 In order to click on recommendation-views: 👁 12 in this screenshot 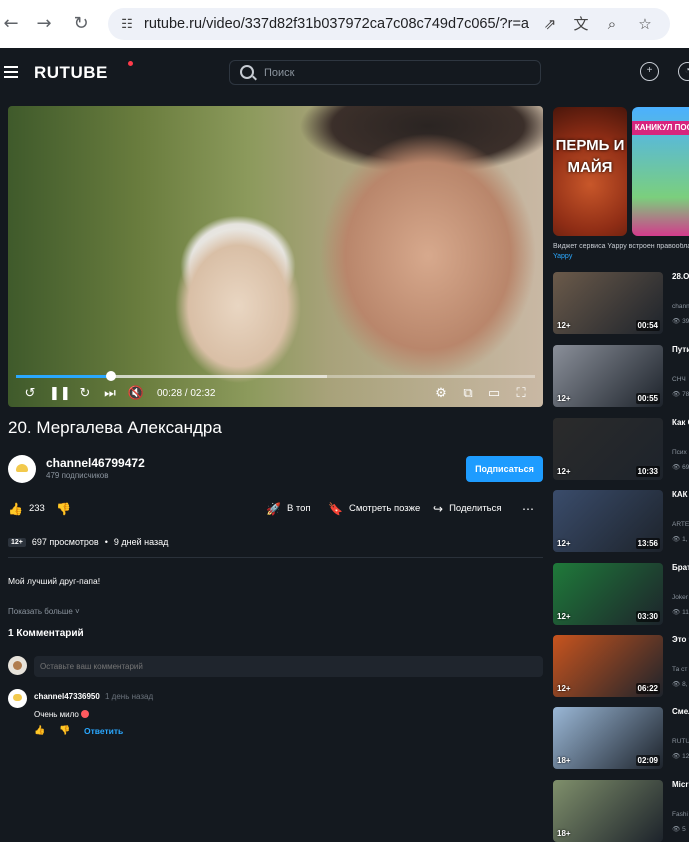, I will do `click(680, 756)`.